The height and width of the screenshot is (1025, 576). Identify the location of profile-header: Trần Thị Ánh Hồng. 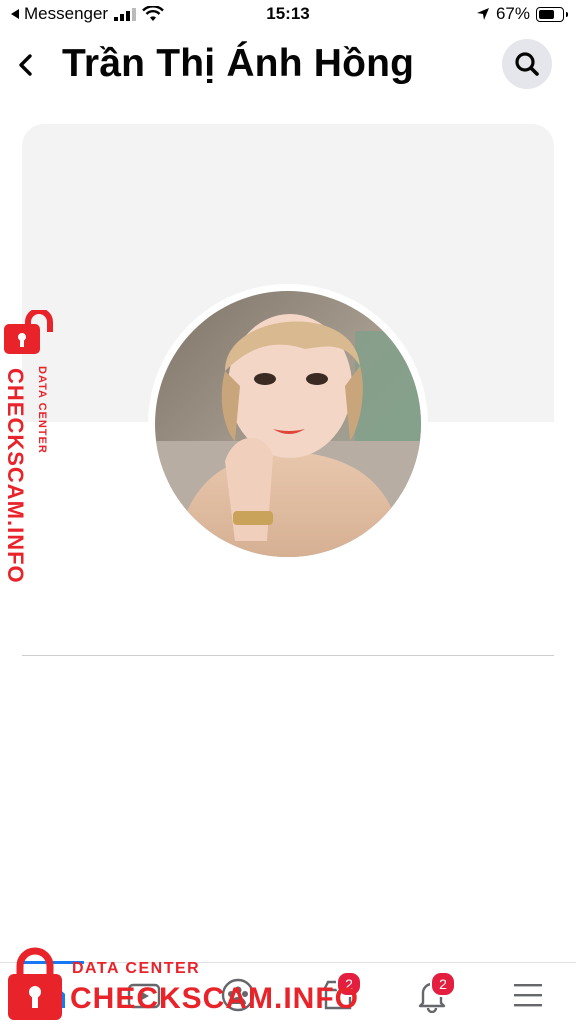
(288, 66).